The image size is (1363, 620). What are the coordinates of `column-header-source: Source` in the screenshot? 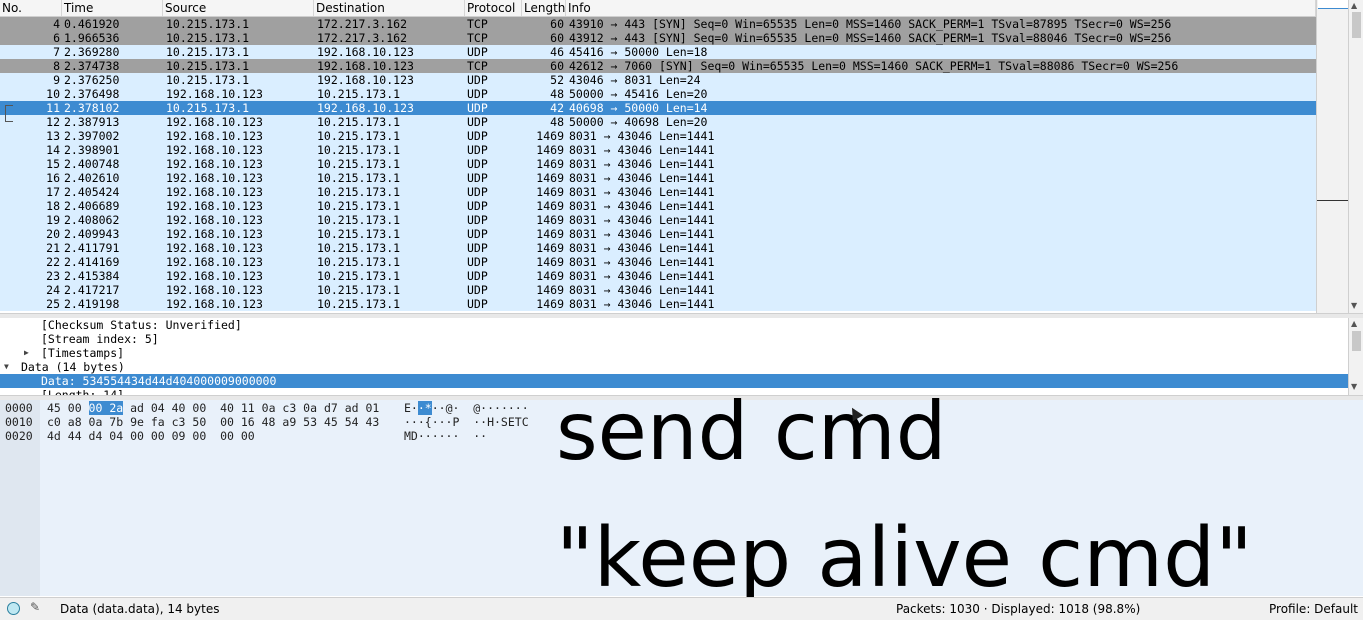 It's located at (238, 8).